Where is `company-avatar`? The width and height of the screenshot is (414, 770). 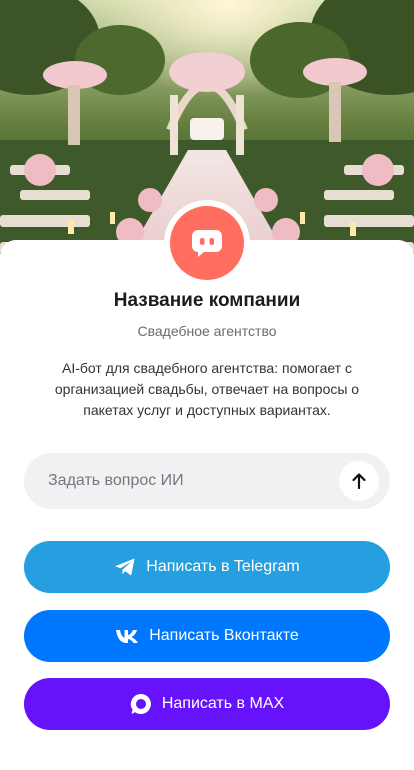 company-avatar is located at coordinates (207, 243).